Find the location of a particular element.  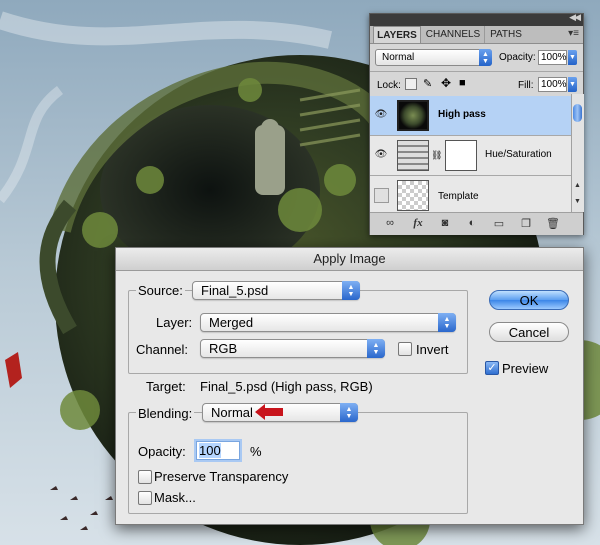

trash-icon: 🗑 is located at coordinates (553, 223).